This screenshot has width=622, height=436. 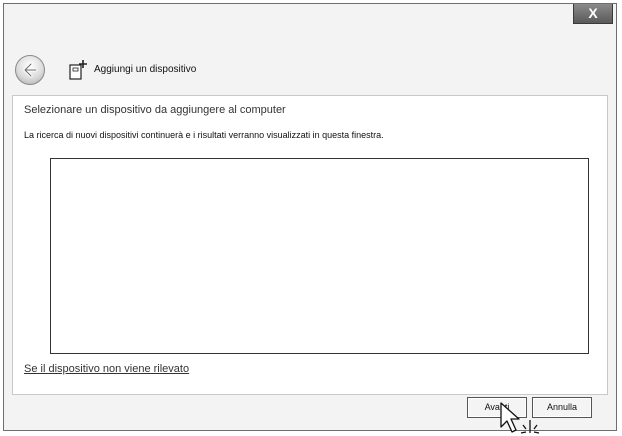 What do you see at coordinates (310, 69) in the screenshot?
I see `wizard-header: Aggiungi un dispositivo` at bounding box center [310, 69].